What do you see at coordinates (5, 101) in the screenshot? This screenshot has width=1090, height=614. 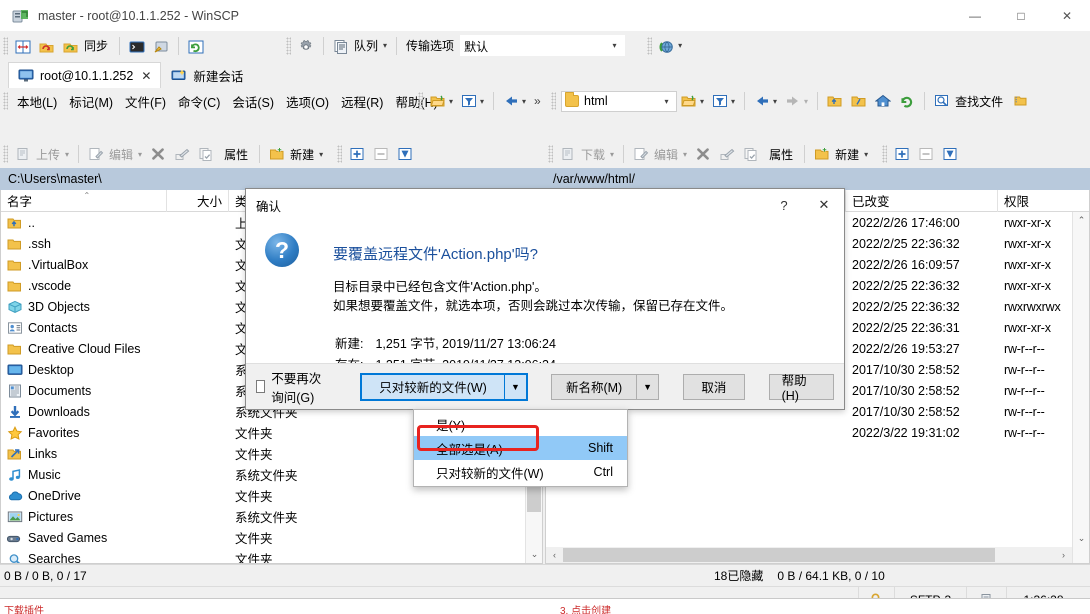 I see `menu-grip` at bounding box center [5, 101].